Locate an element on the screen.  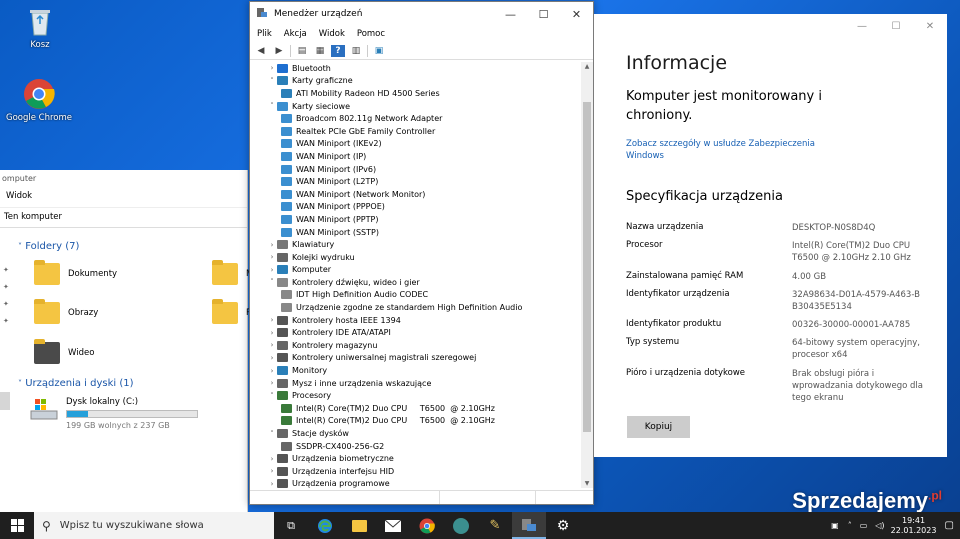
back-arrow-icon: ◀ is located at coordinates (261, 51).